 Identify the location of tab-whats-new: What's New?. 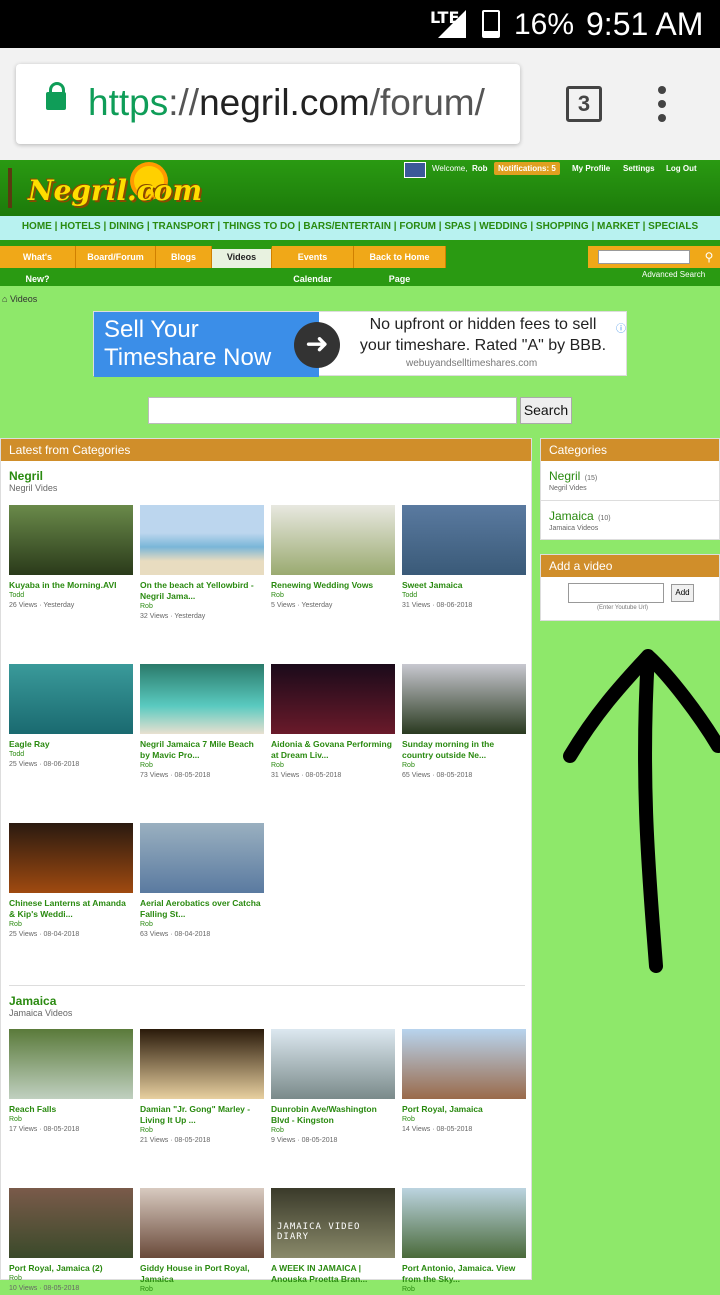
(38, 265).